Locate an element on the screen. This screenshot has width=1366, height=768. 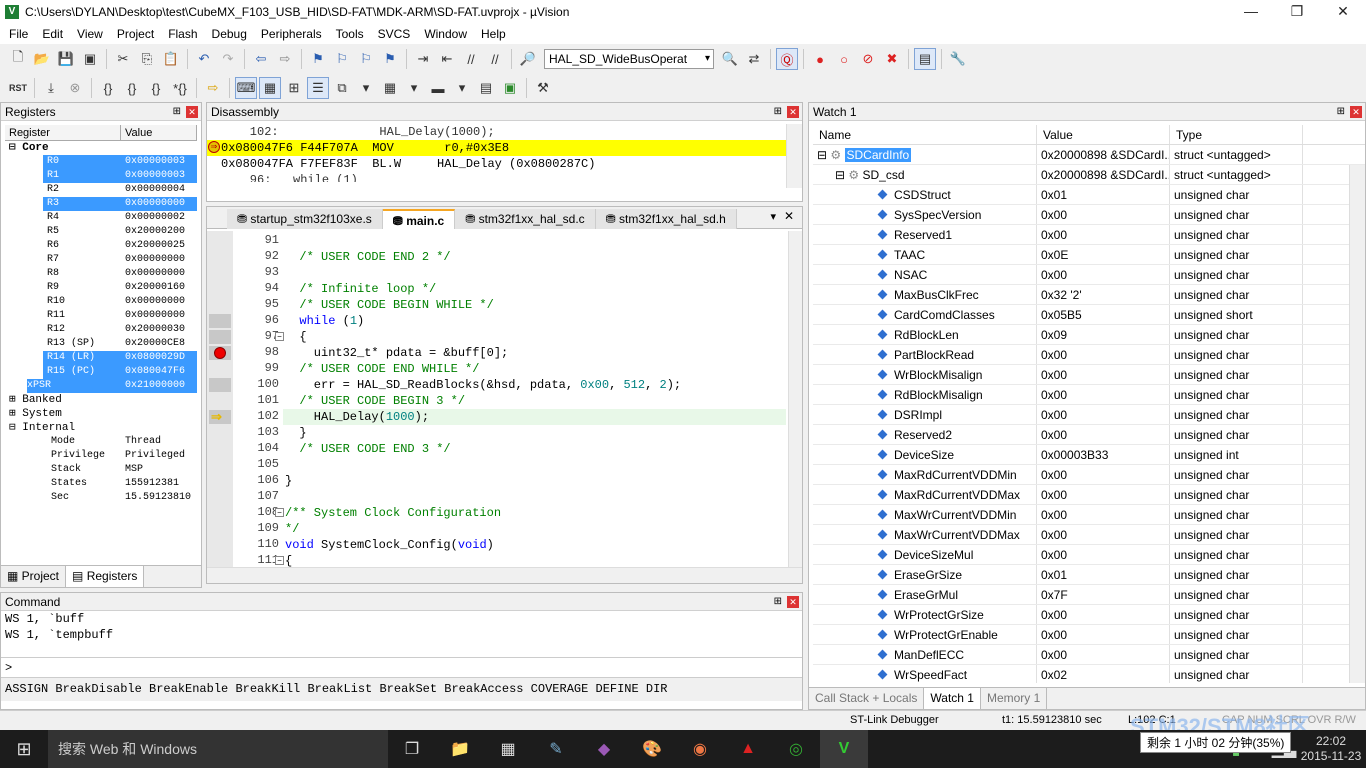
tab-registers: ▤ Registers is located at coordinates (105, 576).